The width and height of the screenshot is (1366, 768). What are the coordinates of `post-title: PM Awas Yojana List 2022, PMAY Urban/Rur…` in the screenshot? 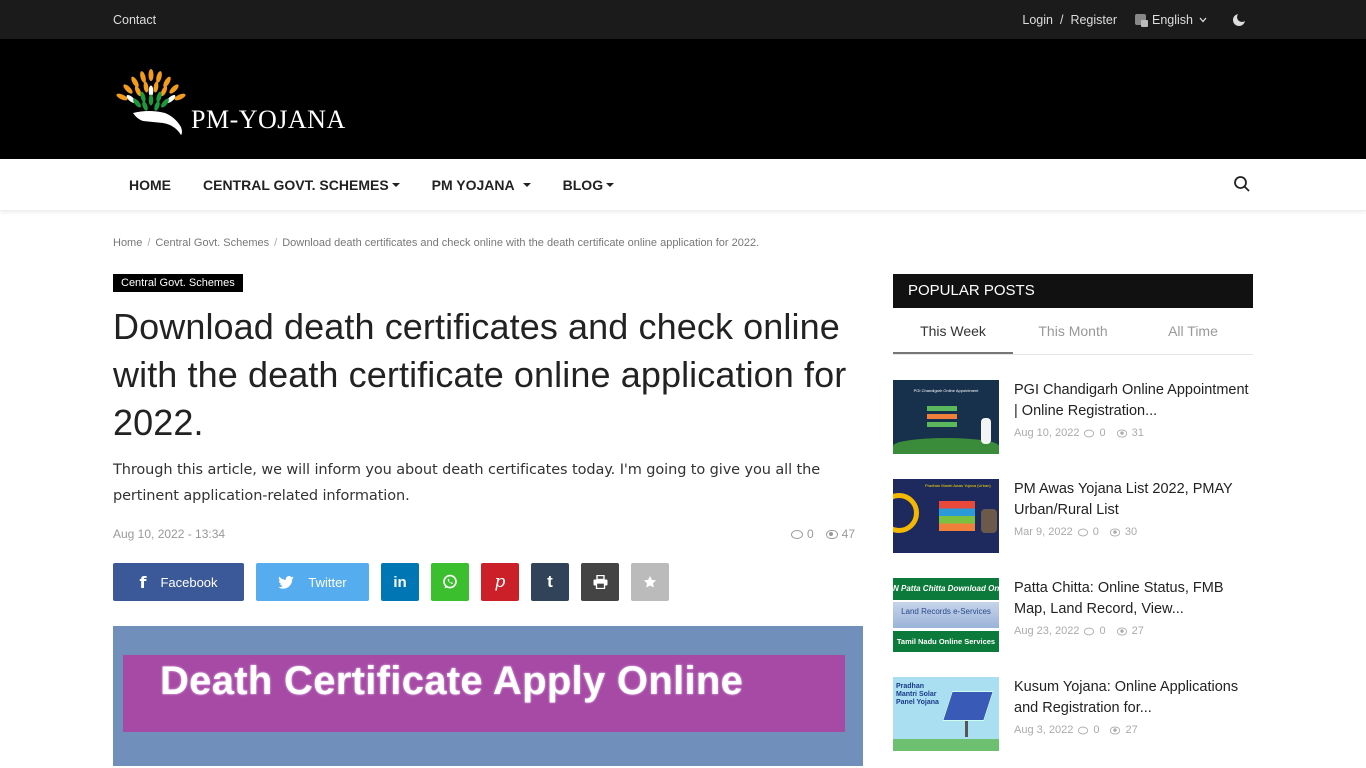 It's located at (1133, 500).